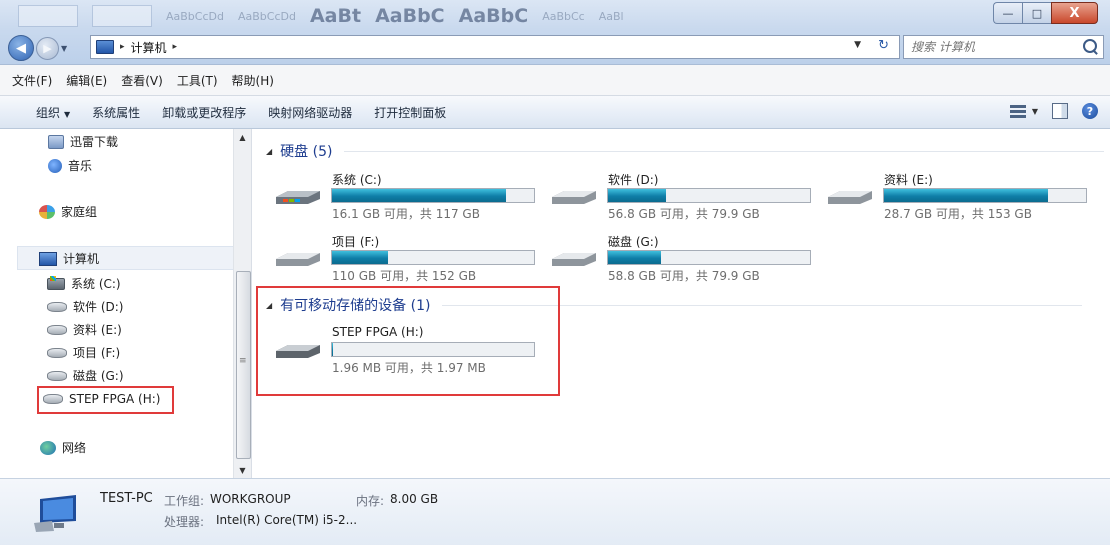 This screenshot has width=1110, height=545. What do you see at coordinates (410, 112) in the screenshot?
I see `open-control-panel-button: 打开控制面板` at bounding box center [410, 112].